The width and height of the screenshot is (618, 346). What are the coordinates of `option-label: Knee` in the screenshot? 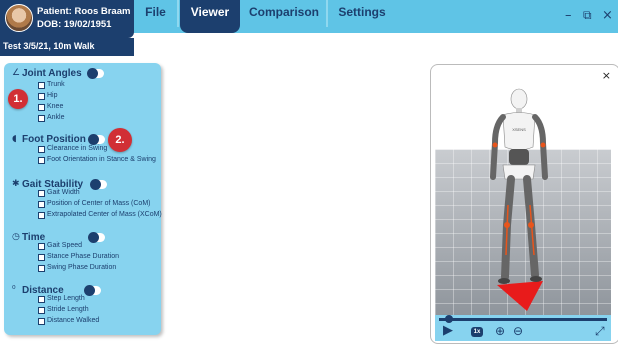 It's located at (55, 106).